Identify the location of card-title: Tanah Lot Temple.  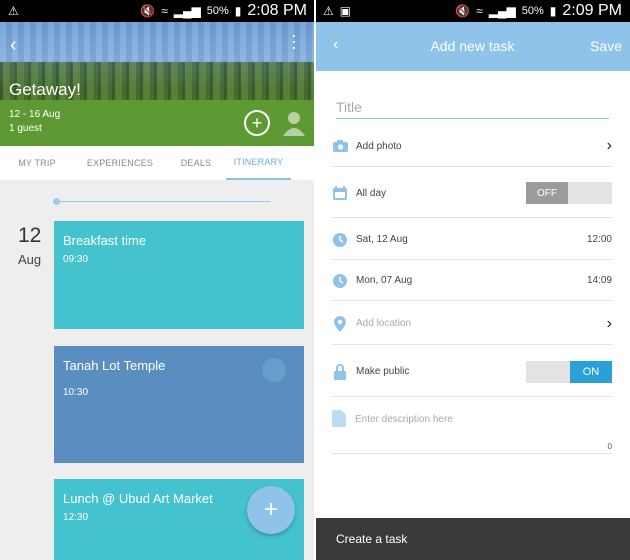
(114, 365).